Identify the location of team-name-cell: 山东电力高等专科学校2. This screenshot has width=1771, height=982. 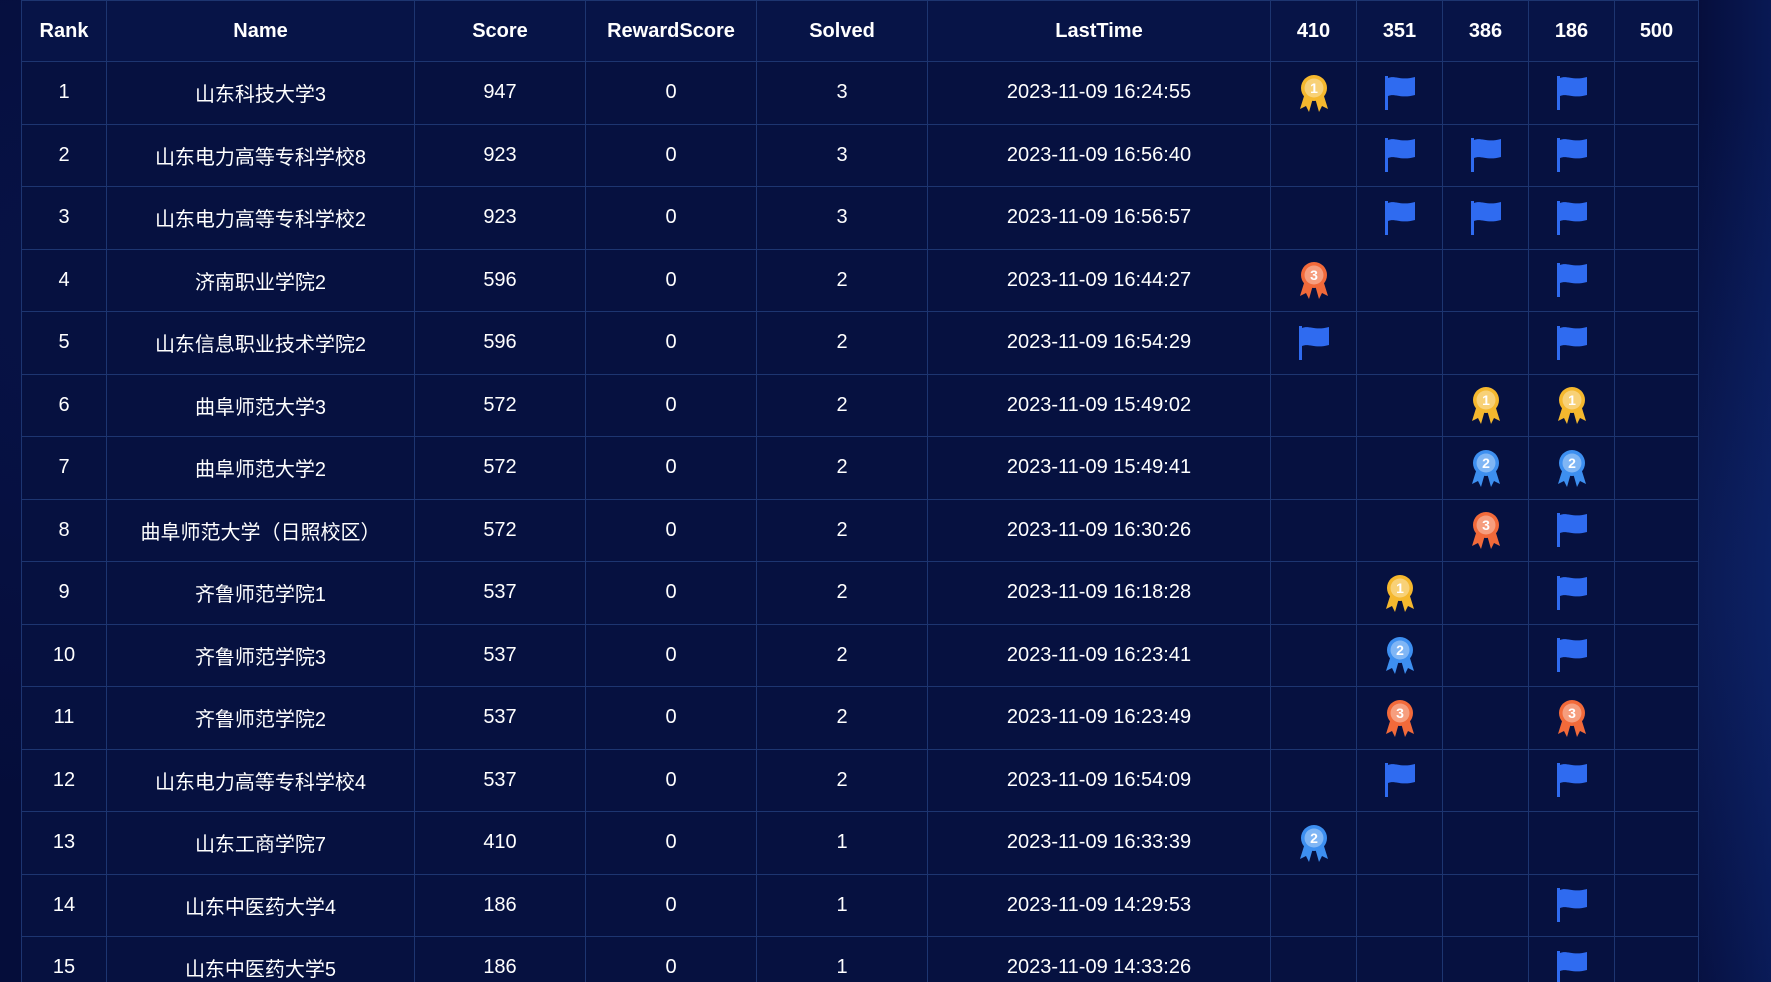
(260, 218).